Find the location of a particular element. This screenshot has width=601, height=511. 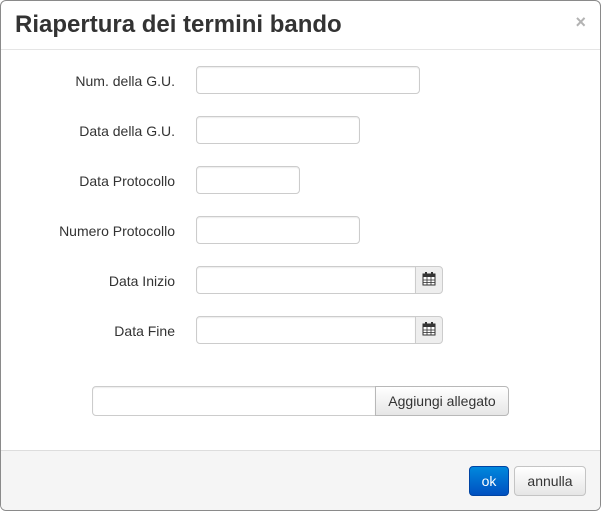

add-attachment-button: Aggiungi allegato is located at coordinates (442, 401).